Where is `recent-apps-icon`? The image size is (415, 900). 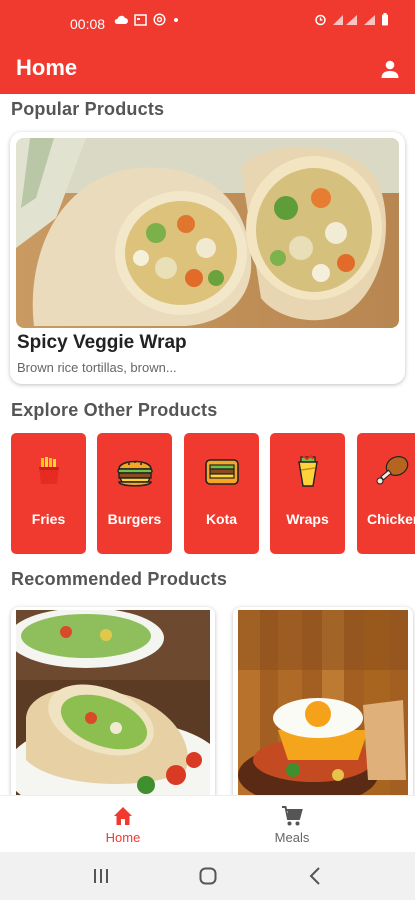
recent-apps-icon is located at coordinates (101, 876).